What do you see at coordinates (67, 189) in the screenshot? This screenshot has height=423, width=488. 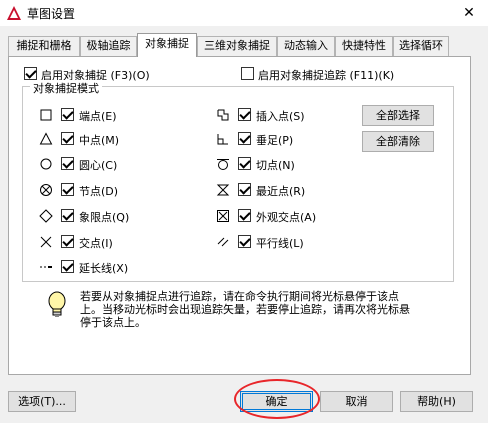 I see `node-checkbox` at bounding box center [67, 189].